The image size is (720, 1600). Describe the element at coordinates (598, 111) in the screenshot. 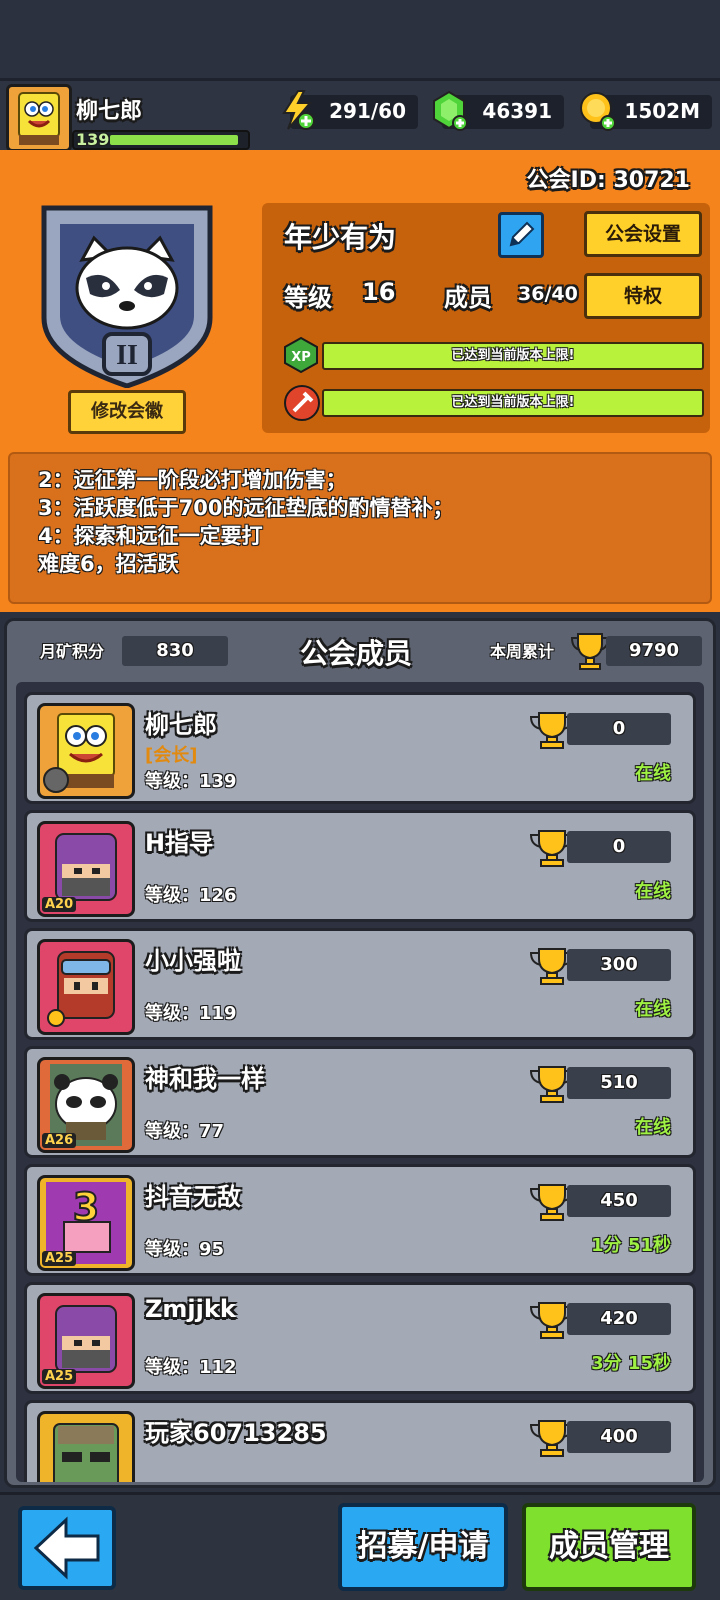

I see `coin-plus-icon` at that location.